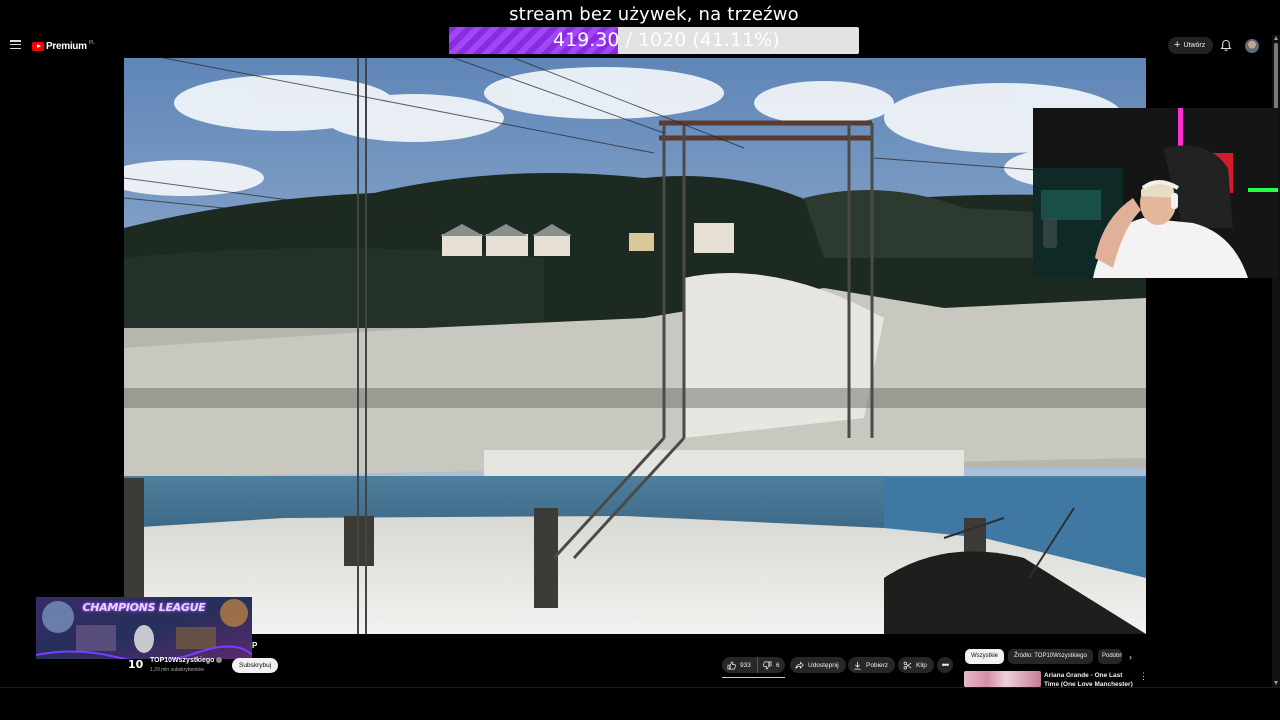  I want to click on clip-label: Klip, so click(921, 665).